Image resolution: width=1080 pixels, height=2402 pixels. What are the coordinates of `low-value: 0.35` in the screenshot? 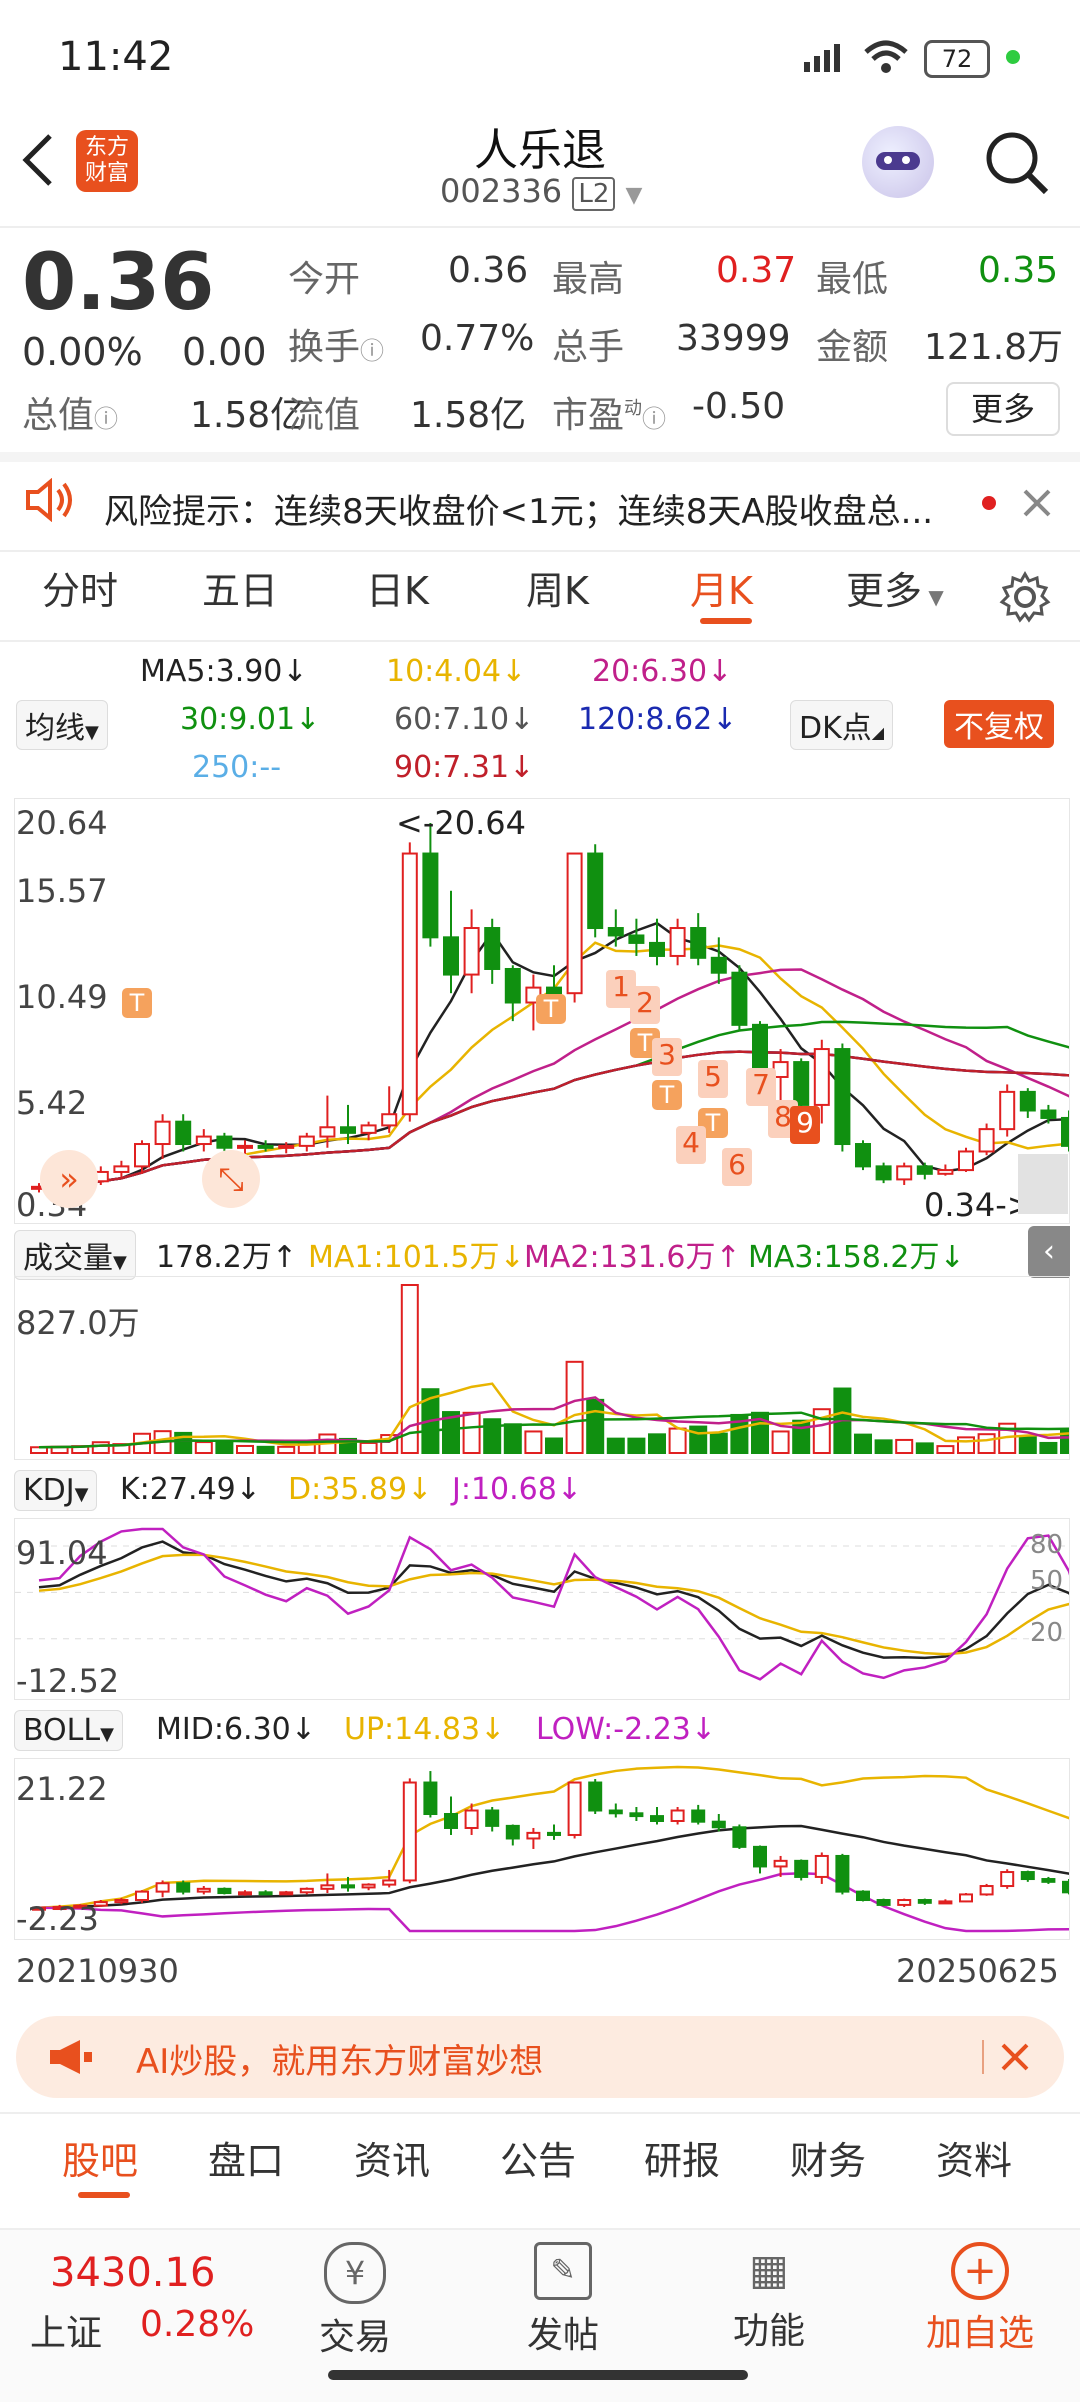 It's located at (1018, 270).